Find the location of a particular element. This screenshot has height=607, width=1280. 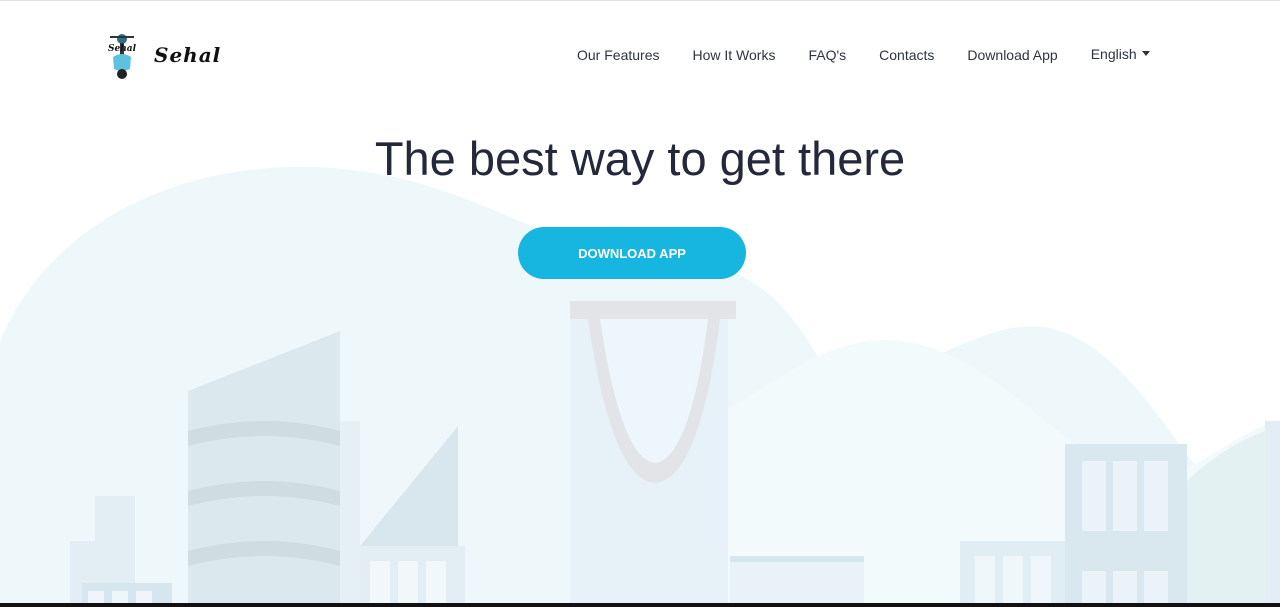

hero-section: The best way to get there is located at coordinates (640, 158).